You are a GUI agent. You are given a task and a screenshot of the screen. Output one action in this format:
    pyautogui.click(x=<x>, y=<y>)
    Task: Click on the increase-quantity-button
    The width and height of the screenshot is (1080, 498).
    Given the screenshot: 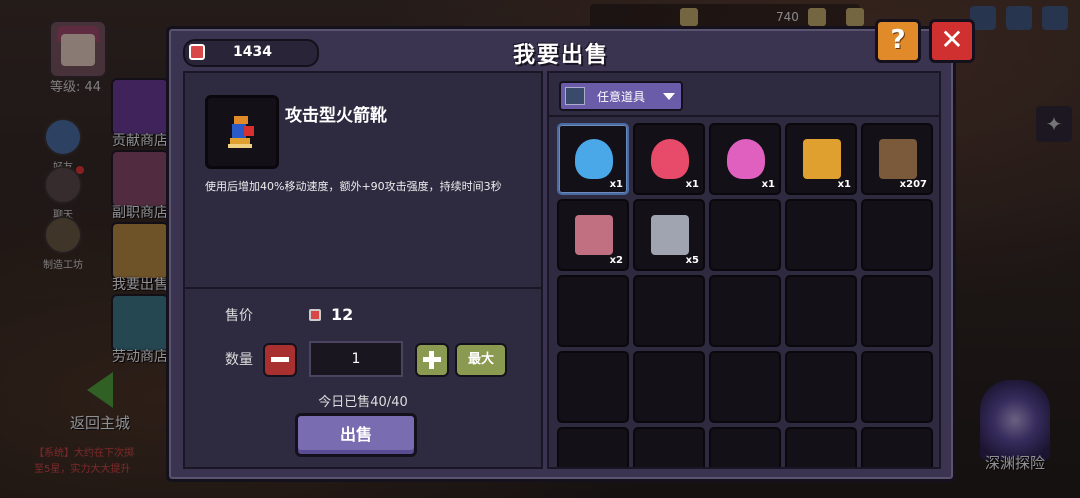 What is the action you would take?
    pyautogui.click(x=432, y=360)
    